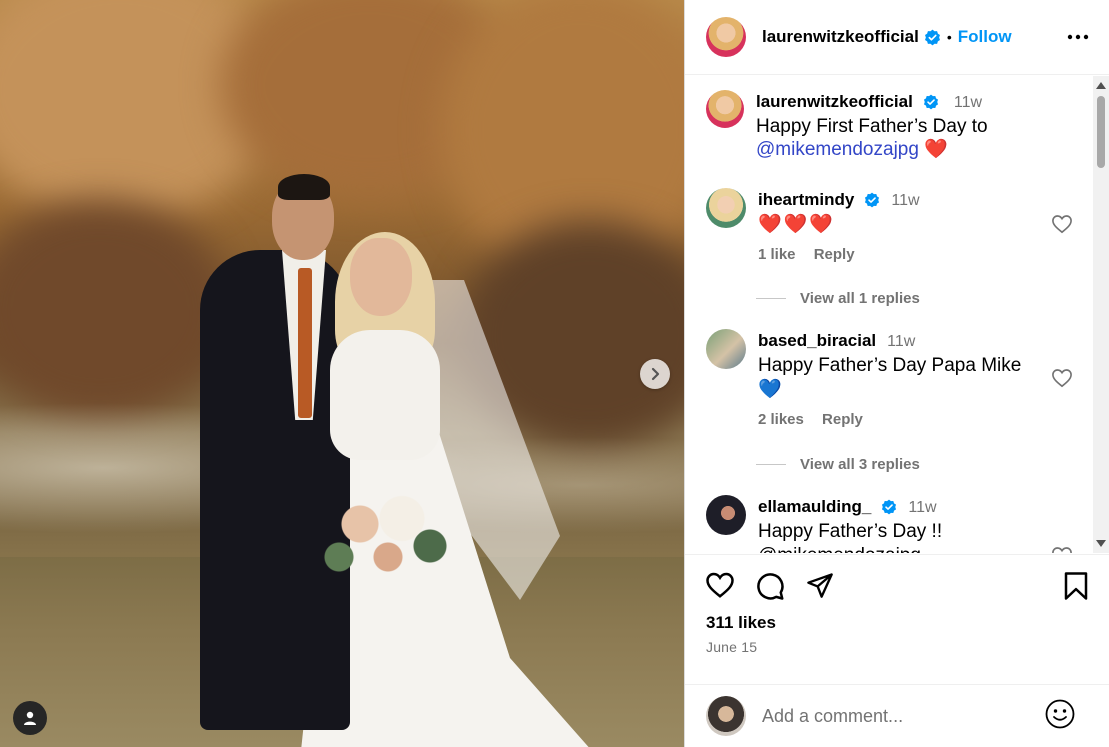  I want to click on photo-bride-face, so click(381, 277).